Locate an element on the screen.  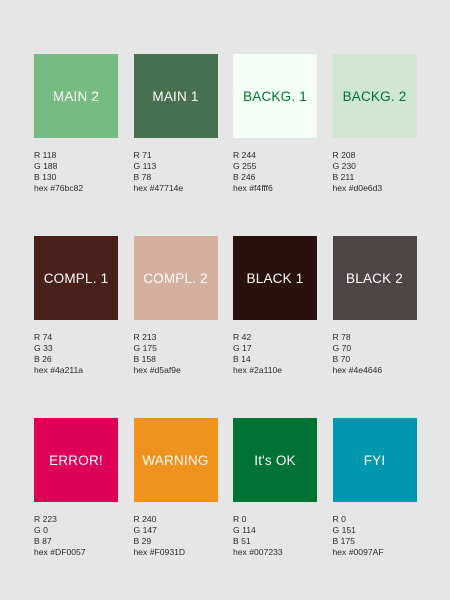
blue-value: B 78 is located at coordinates (142, 177).